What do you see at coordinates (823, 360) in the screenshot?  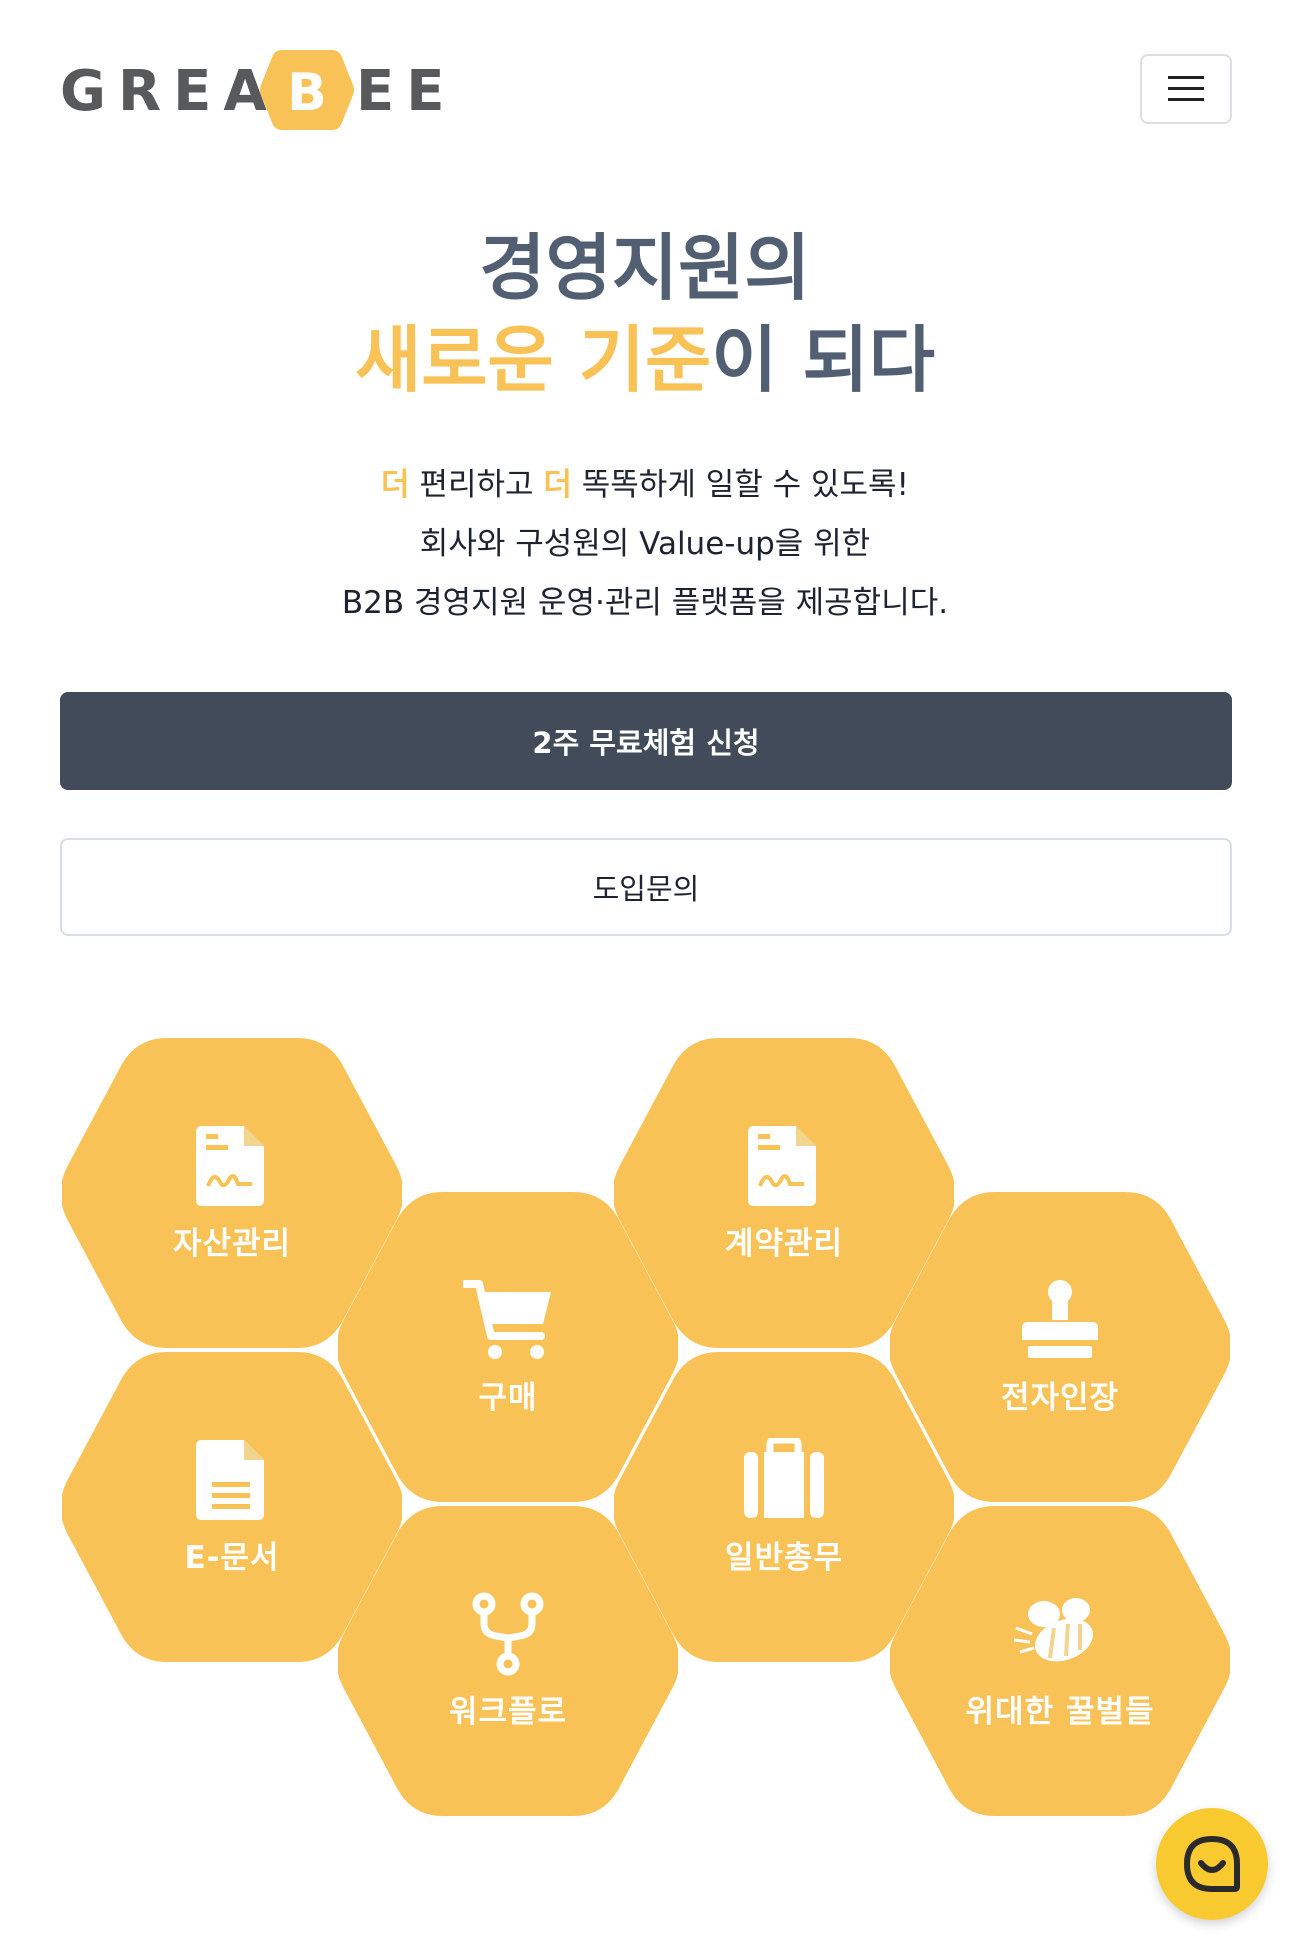 I see `hero-title-rest: 이 되다` at bounding box center [823, 360].